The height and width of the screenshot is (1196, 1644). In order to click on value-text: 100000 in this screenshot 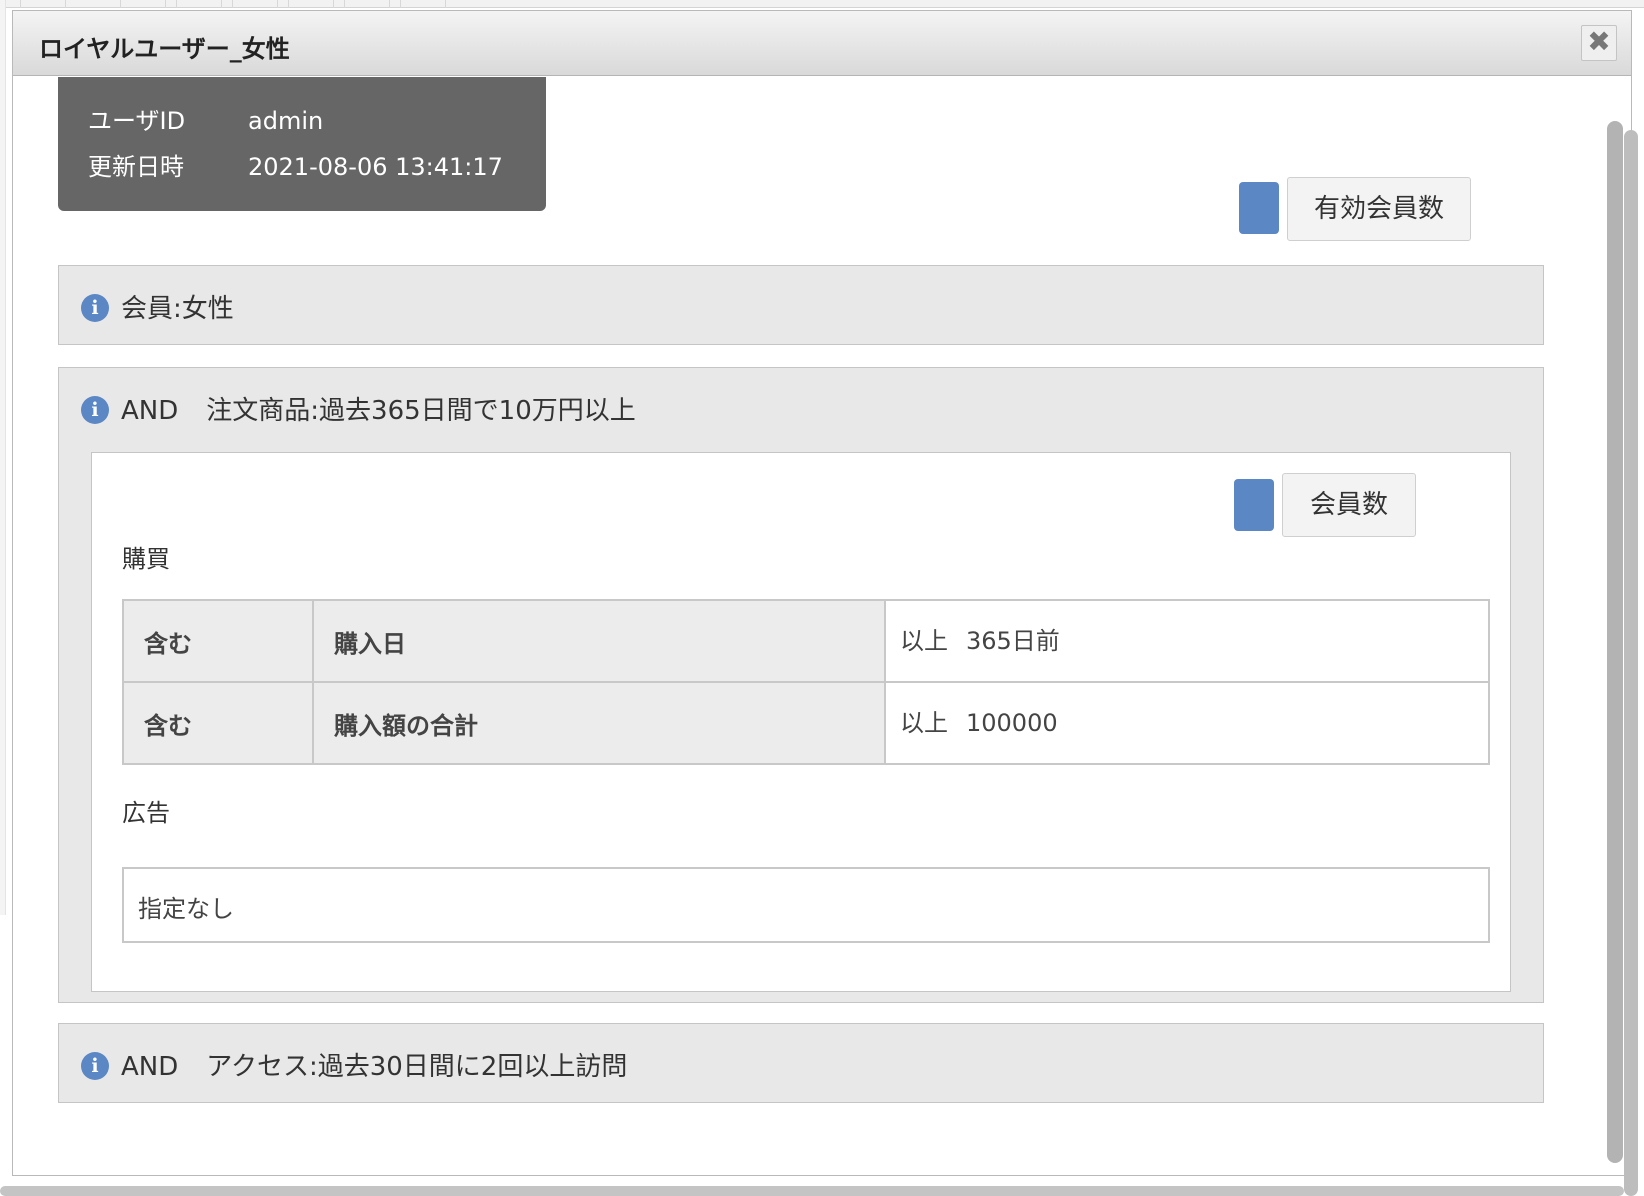, I will do `click(1012, 723)`.